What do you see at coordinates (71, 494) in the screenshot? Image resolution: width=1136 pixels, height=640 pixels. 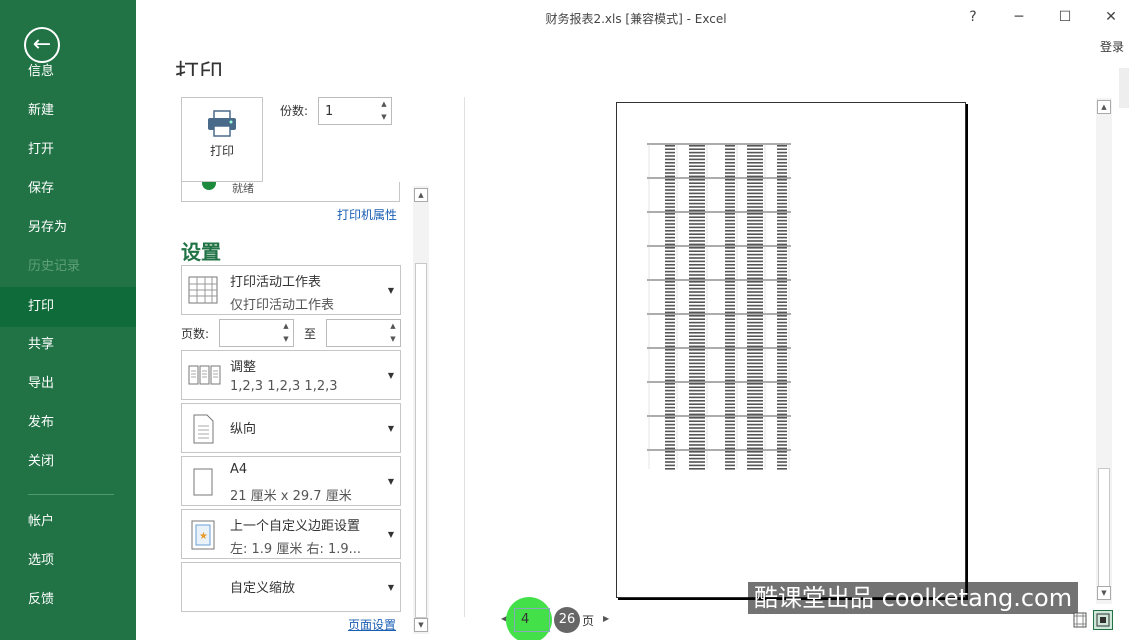 I see `nav-divider` at bounding box center [71, 494].